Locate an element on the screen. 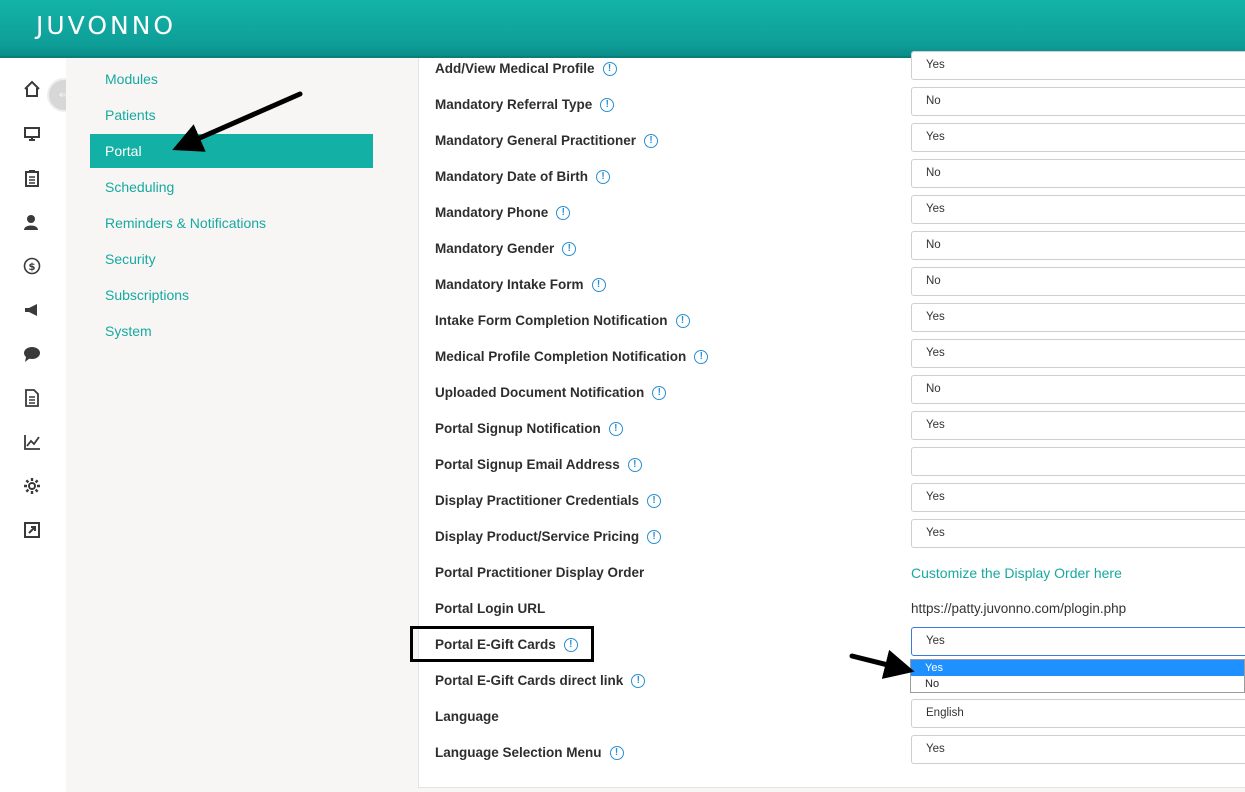  megaphone-icon is located at coordinates (32, 310).